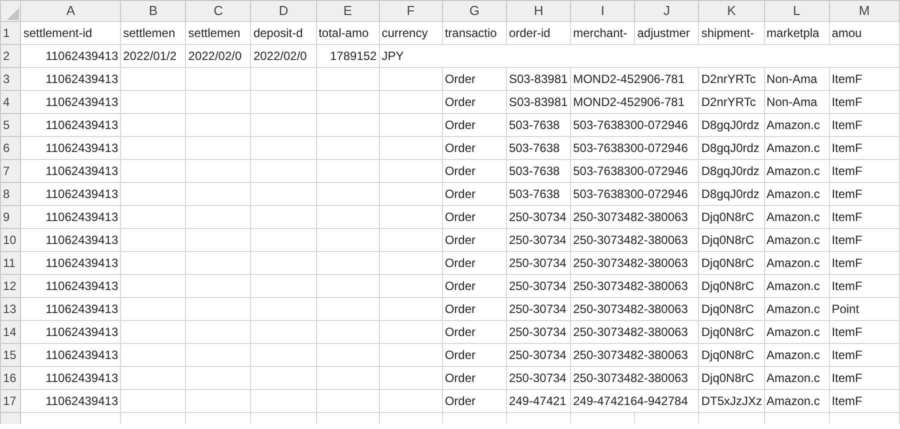 Image resolution: width=900 pixels, height=429 pixels. What do you see at coordinates (150, 56) in the screenshot?
I see `table-cell-text: 2022/01/2` at bounding box center [150, 56].